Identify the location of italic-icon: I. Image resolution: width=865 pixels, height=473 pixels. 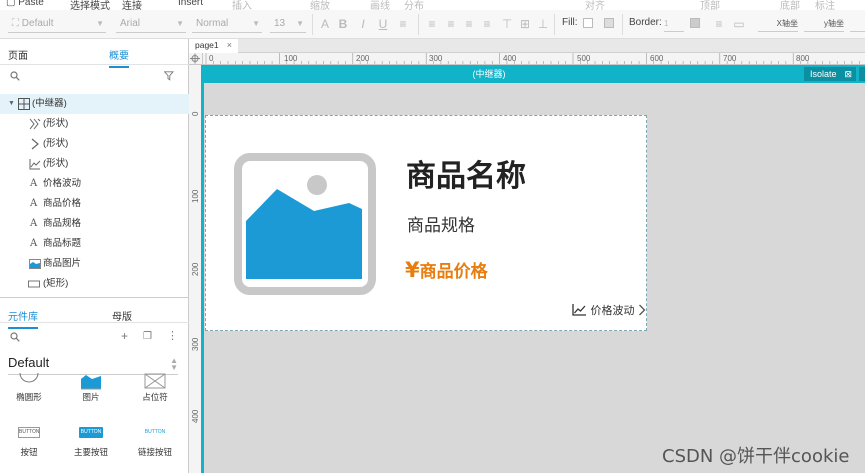
(363, 24).